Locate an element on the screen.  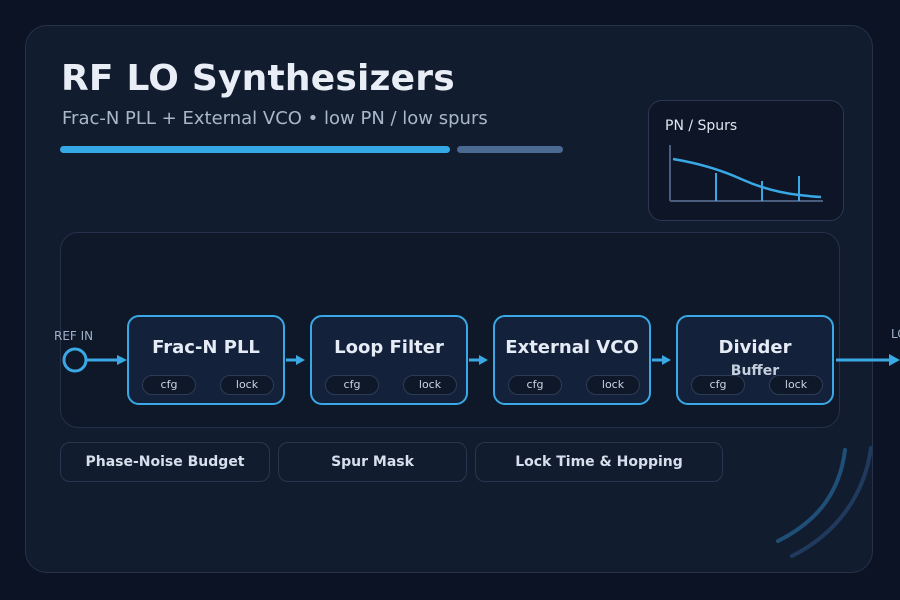
block-title: External VCO is located at coordinates (572, 347).